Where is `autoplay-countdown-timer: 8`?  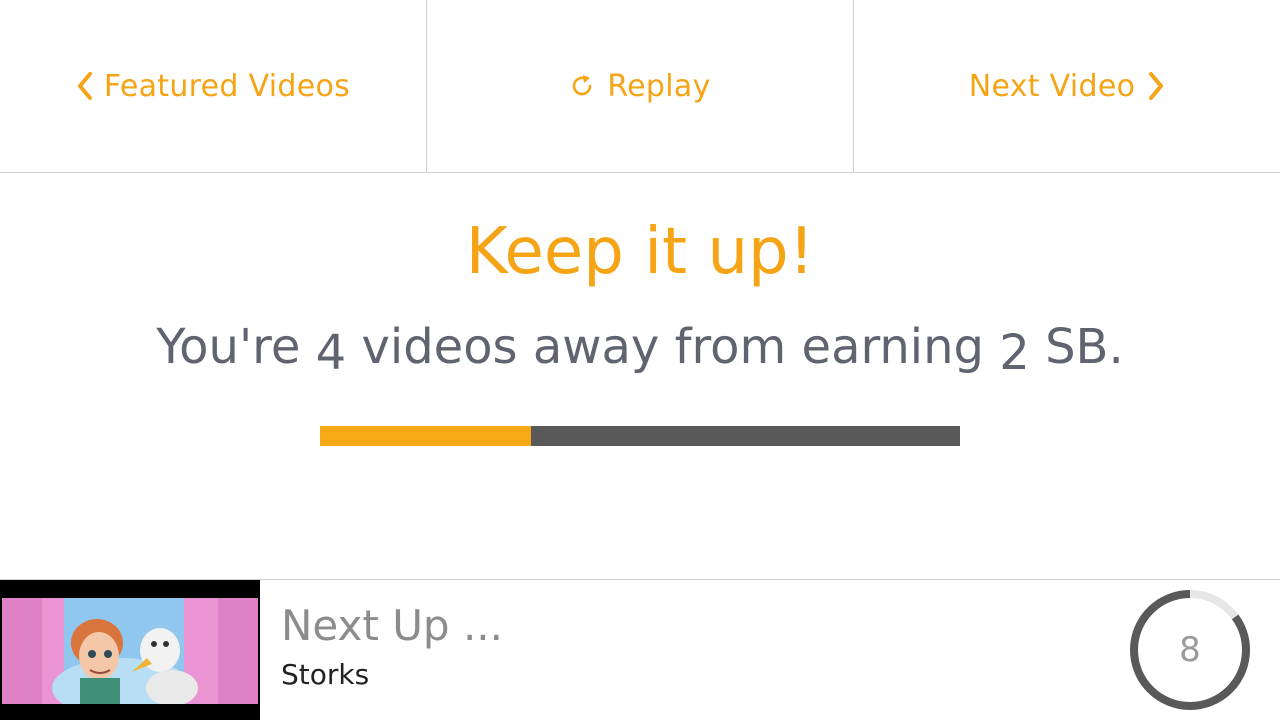 autoplay-countdown-timer: 8 is located at coordinates (1190, 650).